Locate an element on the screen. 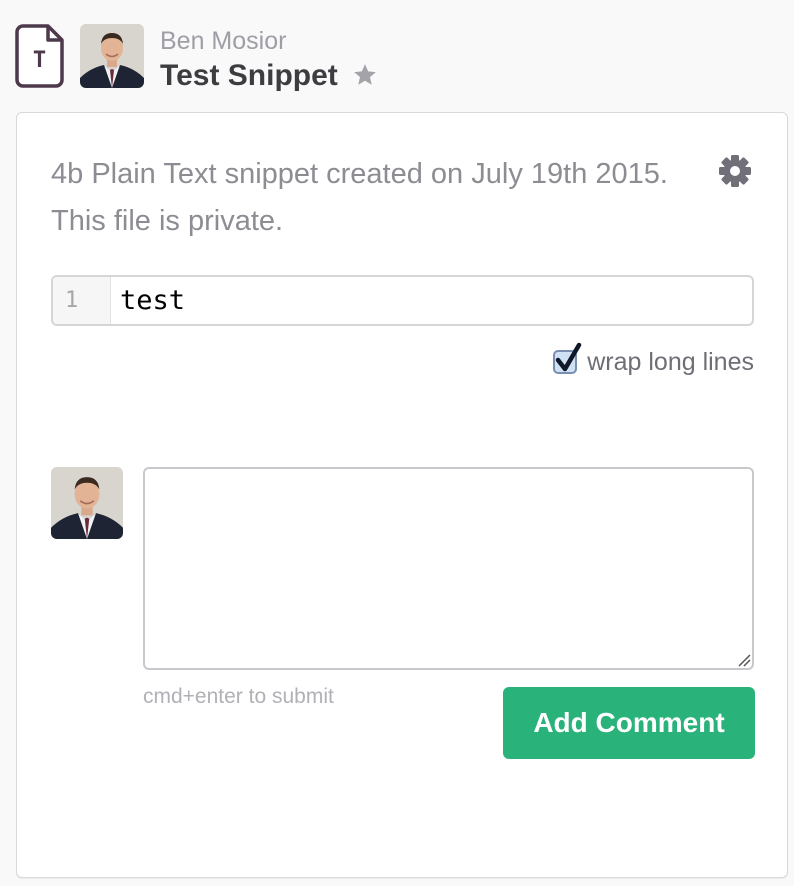  star-icon is located at coordinates (365, 75).